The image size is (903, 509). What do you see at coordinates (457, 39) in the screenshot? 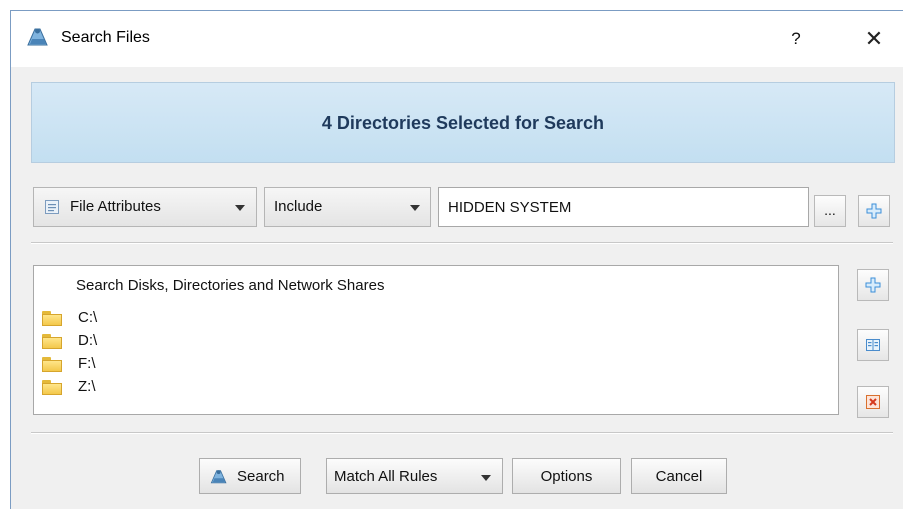
I see `title-bar: Search Files ? ✕` at bounding box center [457, 39].